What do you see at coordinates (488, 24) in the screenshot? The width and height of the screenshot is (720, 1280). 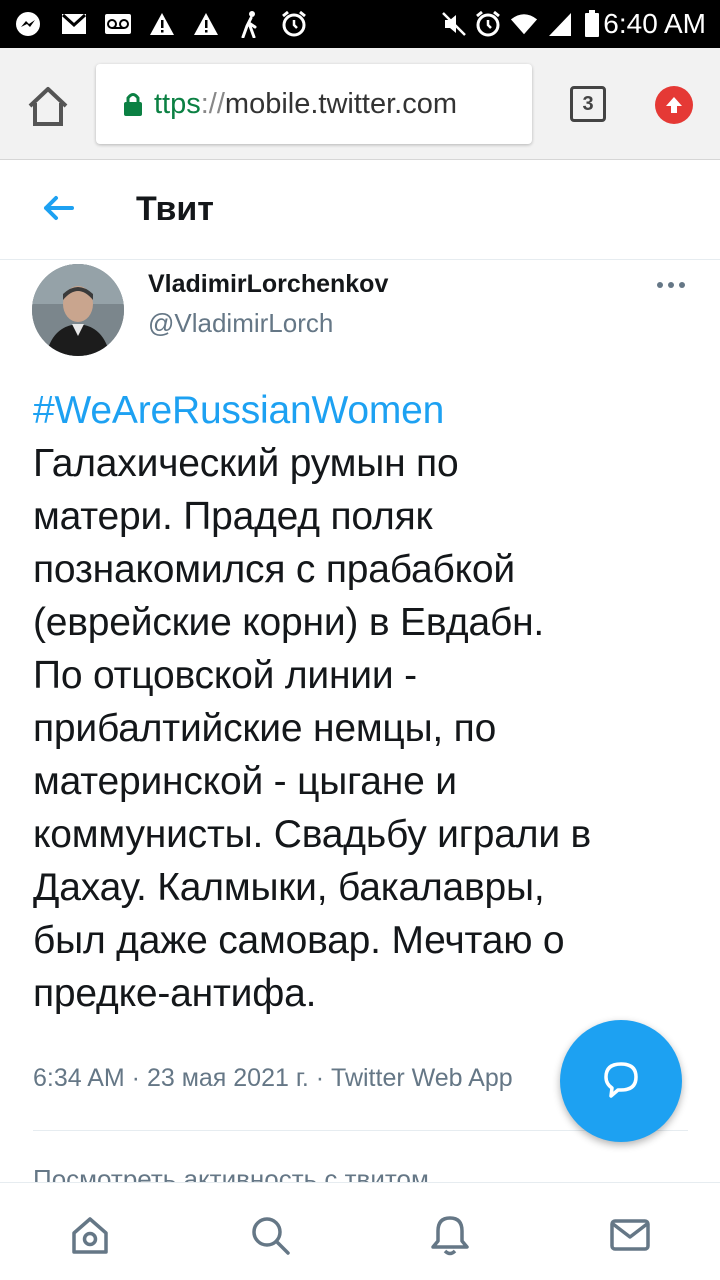 I see `alarm-icon` at bounding box center [488, 24].